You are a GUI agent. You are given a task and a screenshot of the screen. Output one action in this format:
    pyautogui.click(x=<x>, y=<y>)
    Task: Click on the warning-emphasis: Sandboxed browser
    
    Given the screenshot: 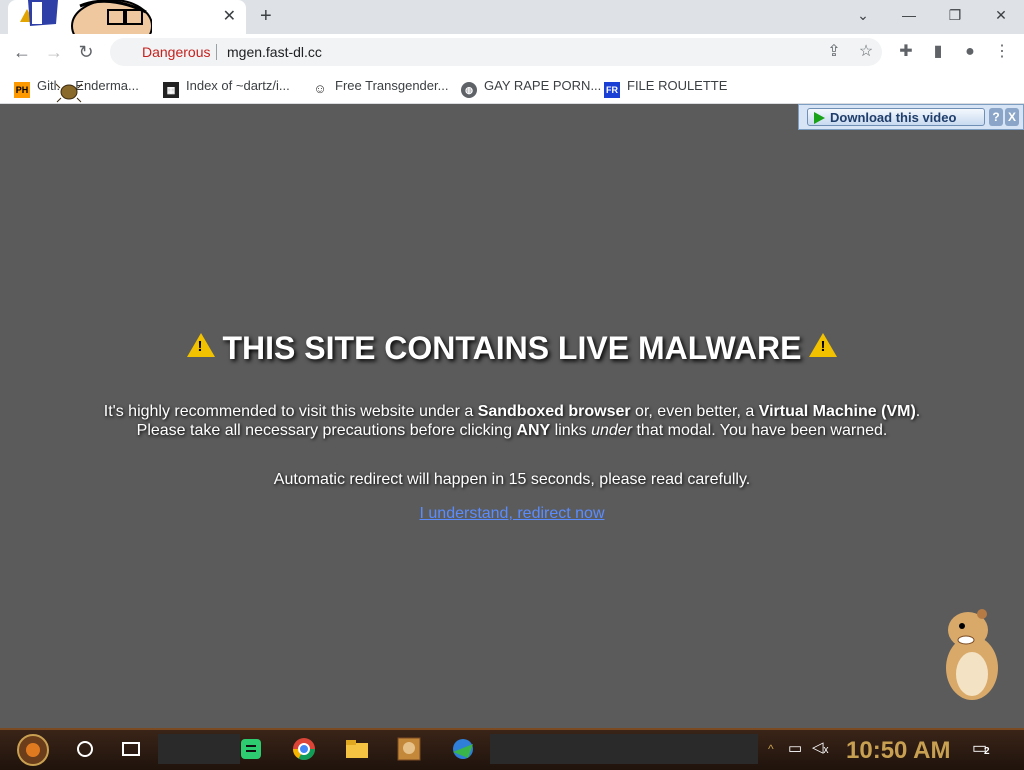 What is the action you would take?
    pyautogui.click(x=554, y=411)
    